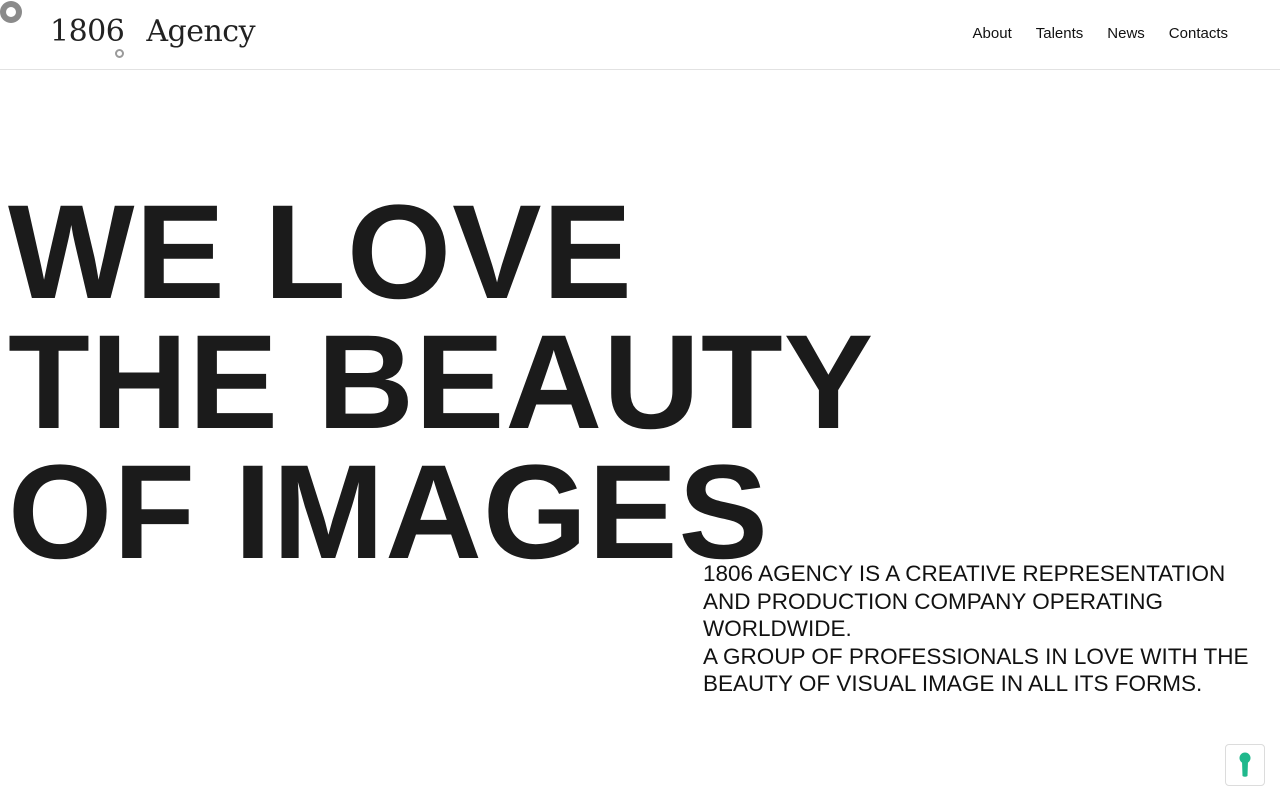 Image resolution: width=1280 pixels, height=800 pixels. I want to click on nav-talents: Talents, so click(1060, 34).